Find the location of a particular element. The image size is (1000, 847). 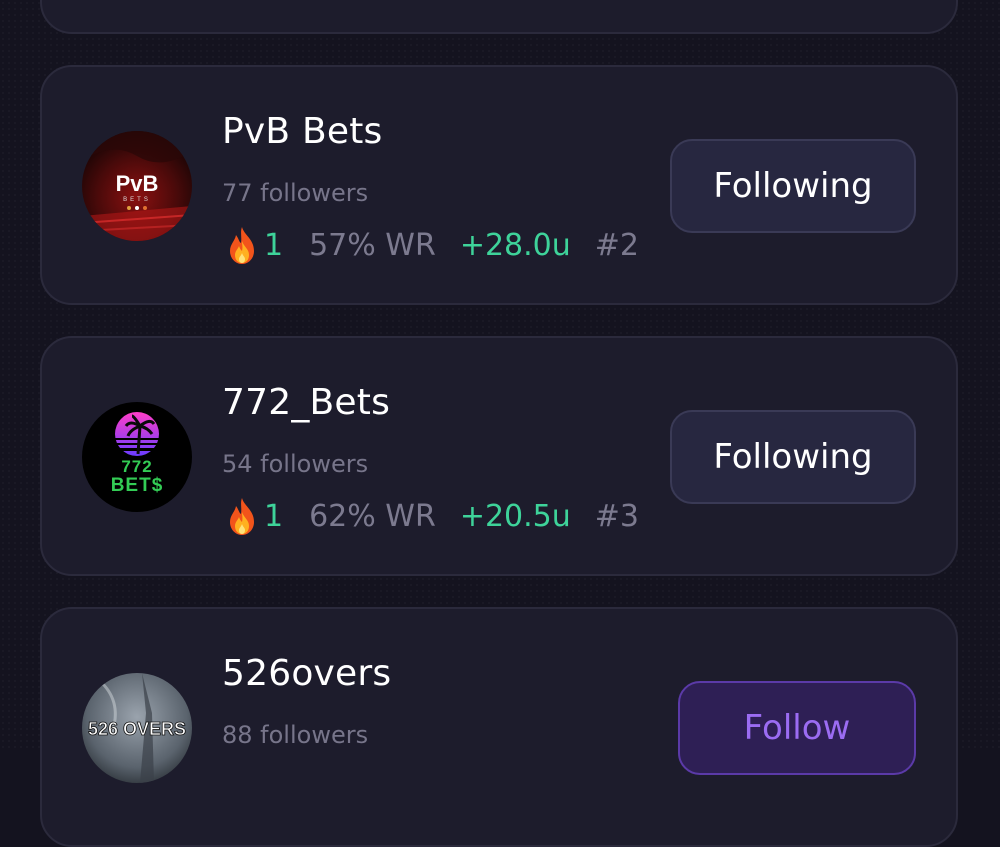

bettor-name: PvB Bets is located at coordinates (302, 131).